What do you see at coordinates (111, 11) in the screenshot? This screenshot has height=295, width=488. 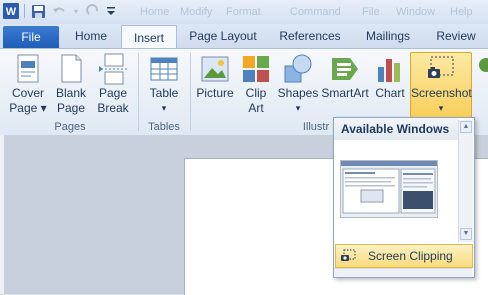 I see `customize-qat-icon` at bounding box center [111, 11].